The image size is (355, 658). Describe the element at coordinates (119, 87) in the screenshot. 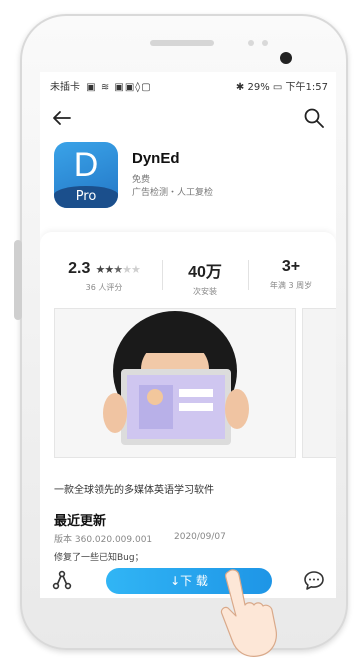

I see `status-icons: ▣ ≋ ▣▣◊▢` at that location.